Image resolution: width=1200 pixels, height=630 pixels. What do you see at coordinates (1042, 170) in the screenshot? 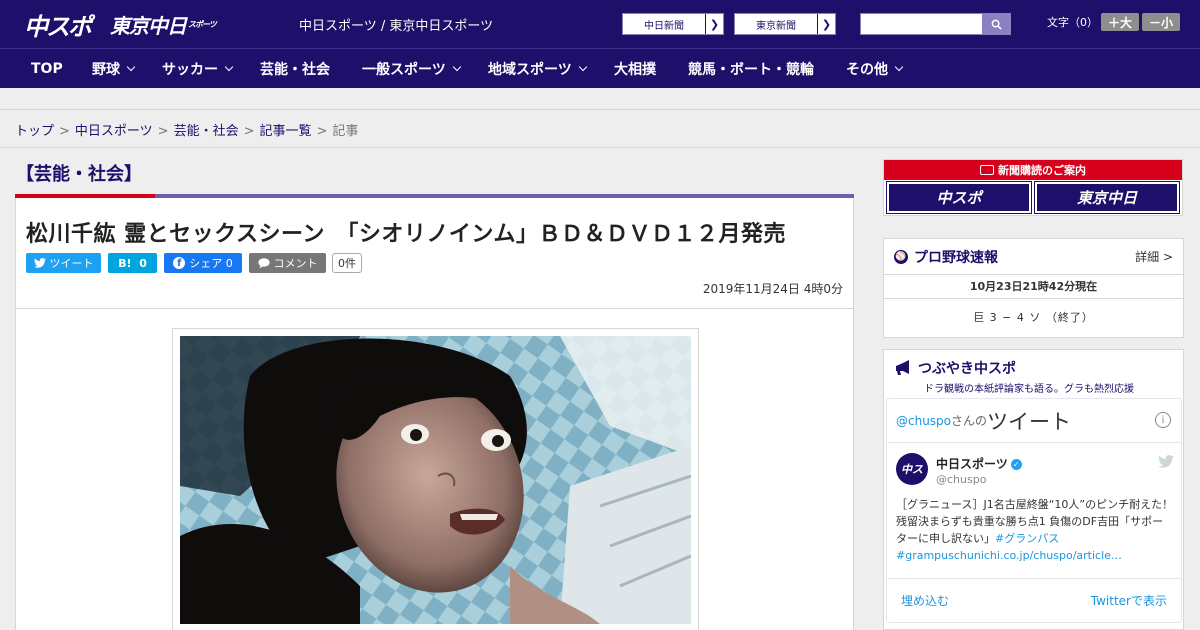
I see `subscription-title-text: 新聞購読のご案内` at bounding box center [1042, 170].